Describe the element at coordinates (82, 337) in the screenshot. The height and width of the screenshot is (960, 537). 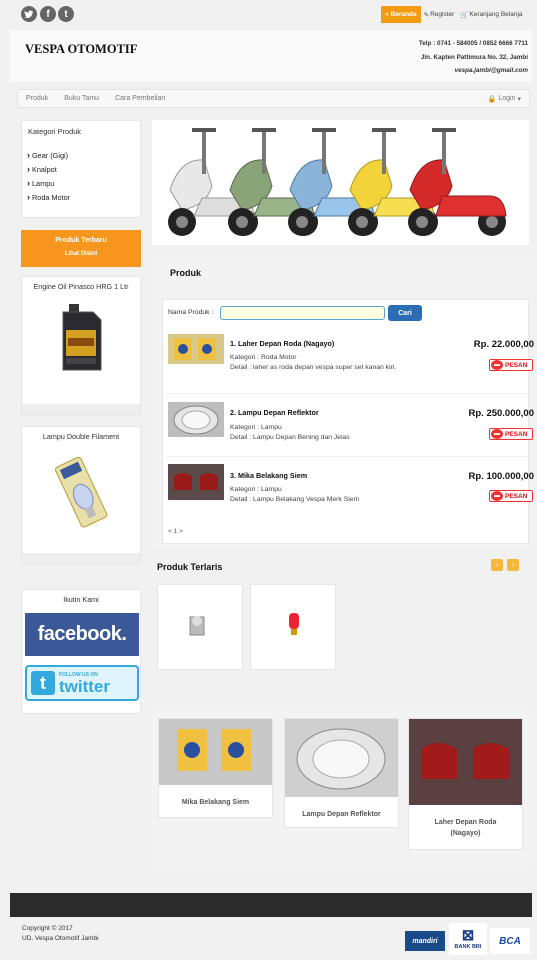
I see `engine-oil-image` at that location.